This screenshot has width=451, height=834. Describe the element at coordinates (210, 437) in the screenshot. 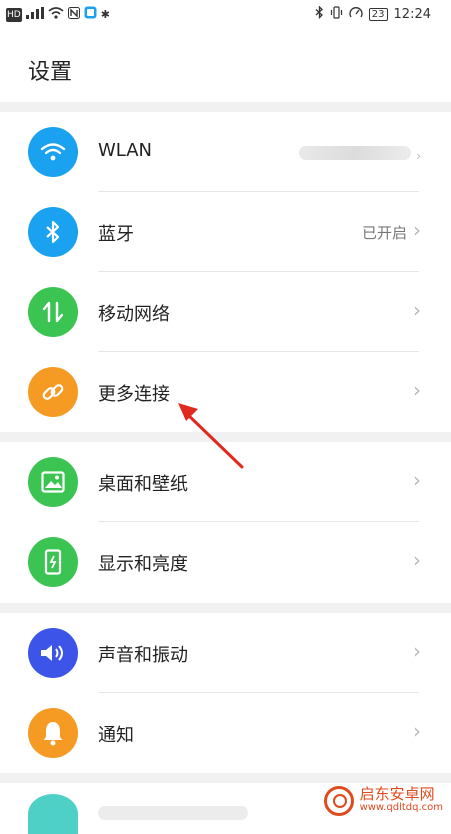

I see `annotation-arrow-icon` at that location.